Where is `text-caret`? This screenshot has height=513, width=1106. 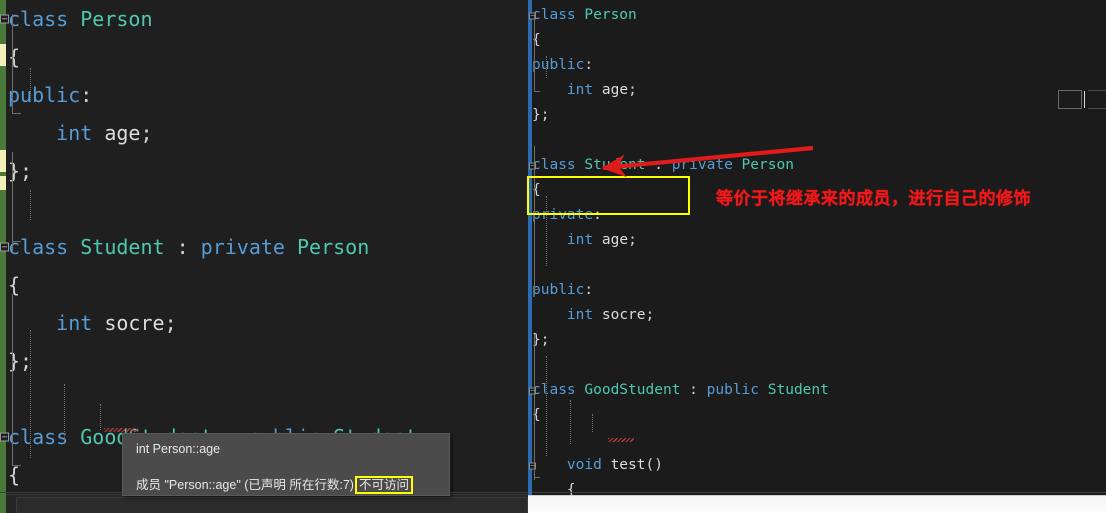
text-caret is located at coordinates (1084, 99).